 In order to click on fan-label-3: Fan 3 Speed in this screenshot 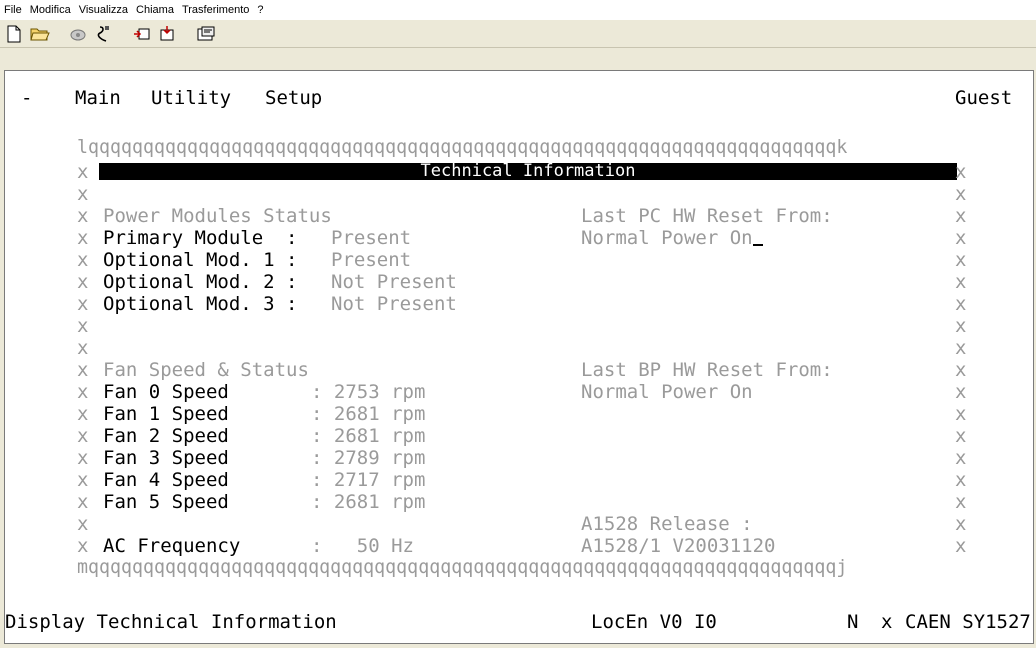, I will do `click(166, 458)`.